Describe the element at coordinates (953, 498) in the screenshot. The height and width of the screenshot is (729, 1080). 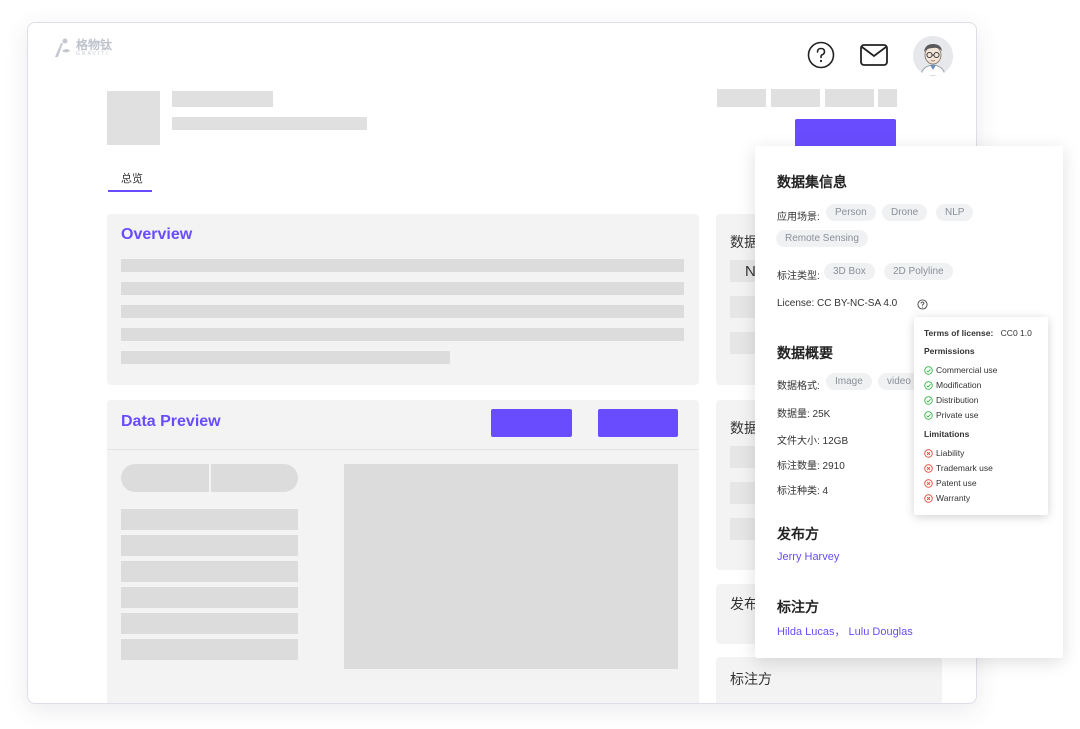
I see `limitation-label: Warranty` at that location.